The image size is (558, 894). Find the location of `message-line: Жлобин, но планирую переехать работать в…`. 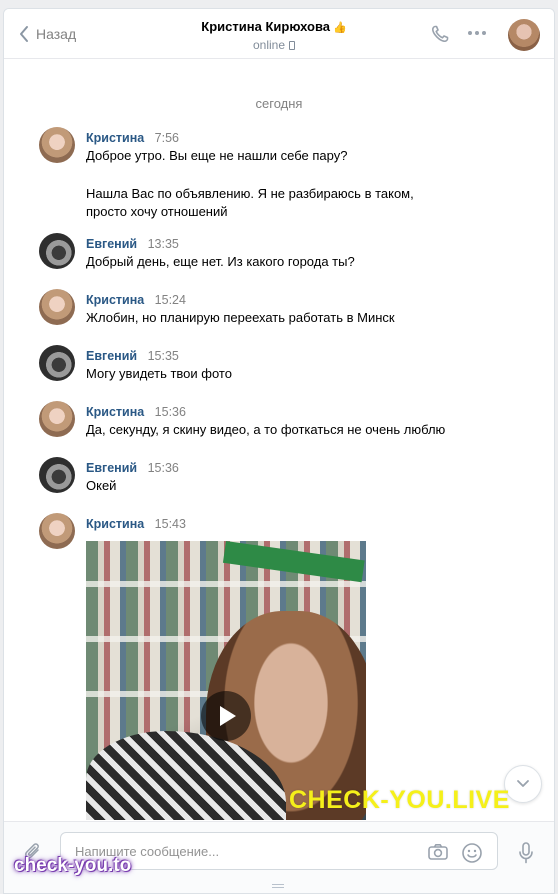

message-line: Жлобин, но планирую переехать работать в… is located at coordinates (240, 317).